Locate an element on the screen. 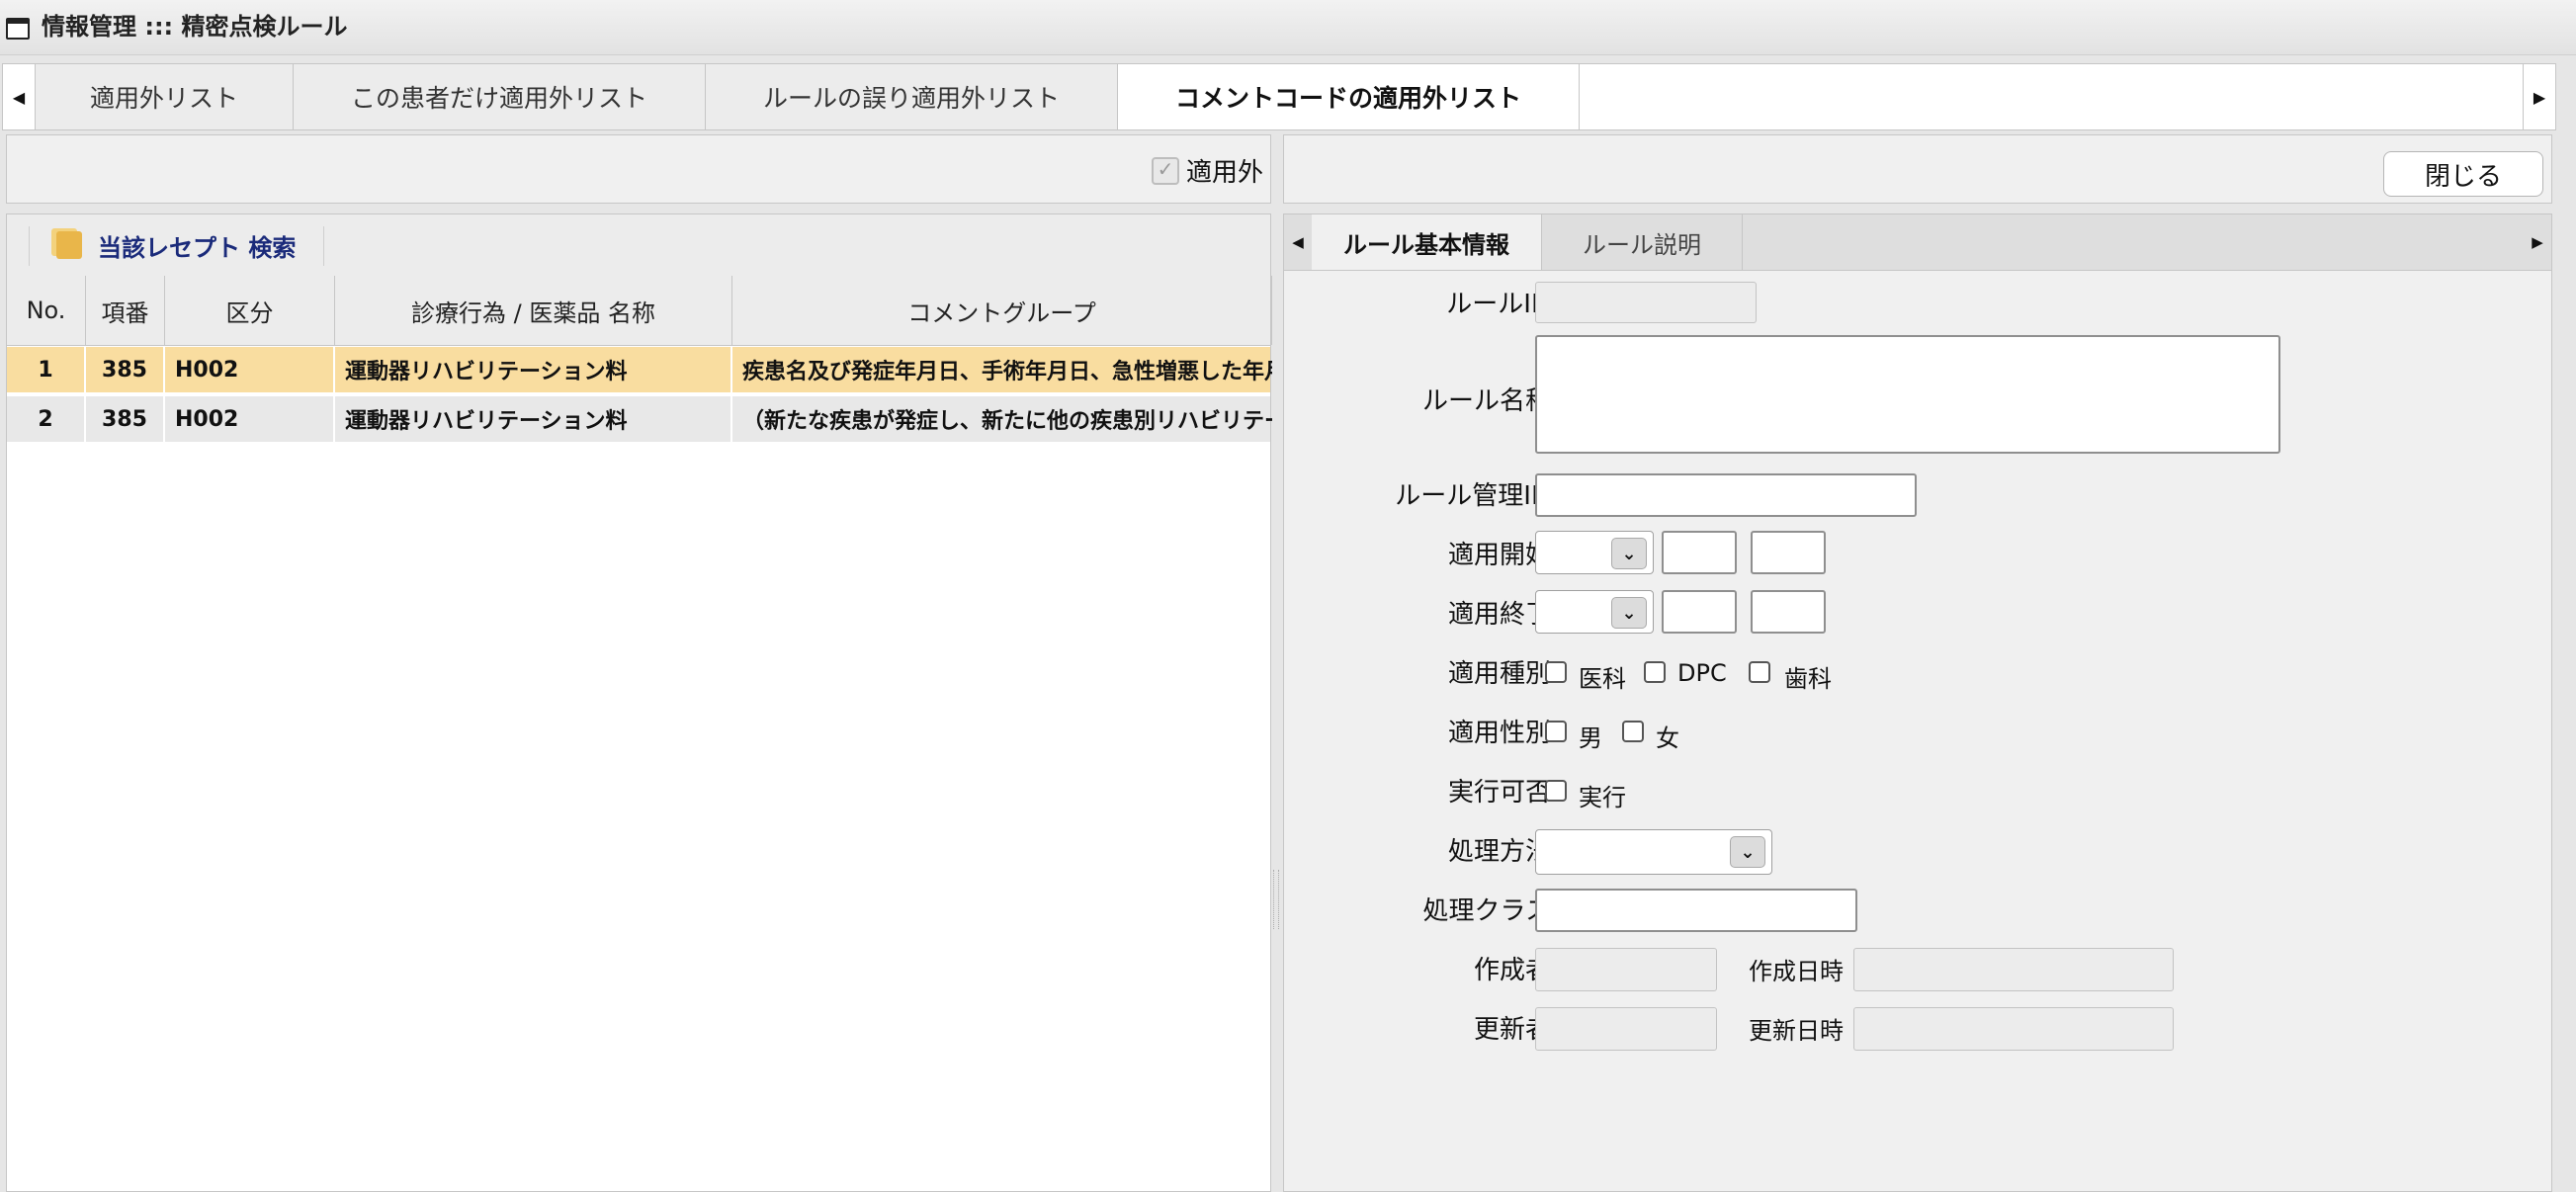 This screenshot has width=2576, height=1192. window-title: 情報管理 ::: 精密点検ルール is located at coordinates (195, 27).